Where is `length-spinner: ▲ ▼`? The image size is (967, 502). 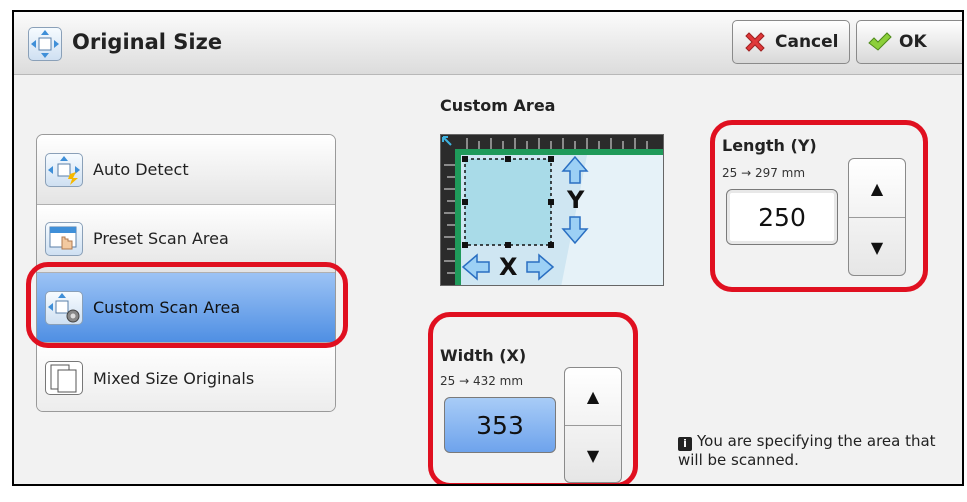
length-spinner: ▲ ▼ is located at coordinates (877, 217).